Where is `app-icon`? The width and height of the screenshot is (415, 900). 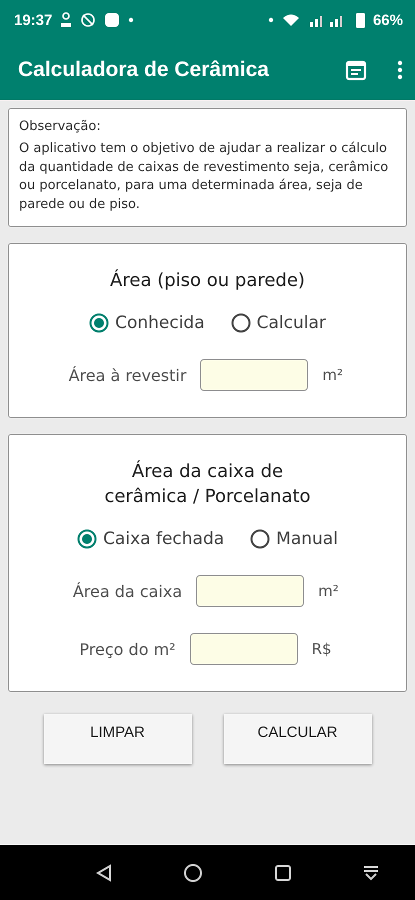
app-icon is located at coordinates (112, 20).